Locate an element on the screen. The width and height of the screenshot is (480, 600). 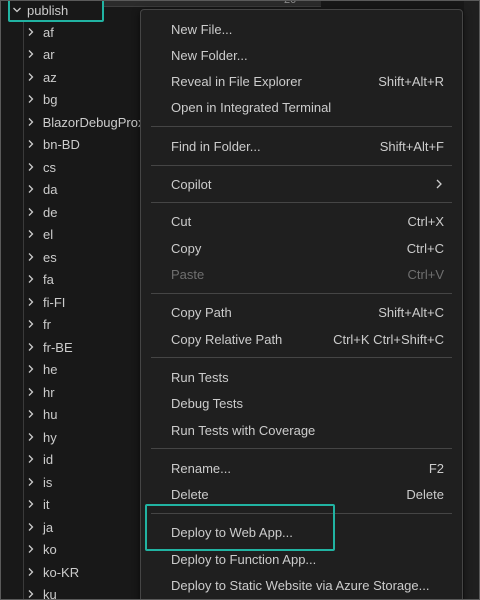
tree-item: ku is located at coordinates (76, 591).